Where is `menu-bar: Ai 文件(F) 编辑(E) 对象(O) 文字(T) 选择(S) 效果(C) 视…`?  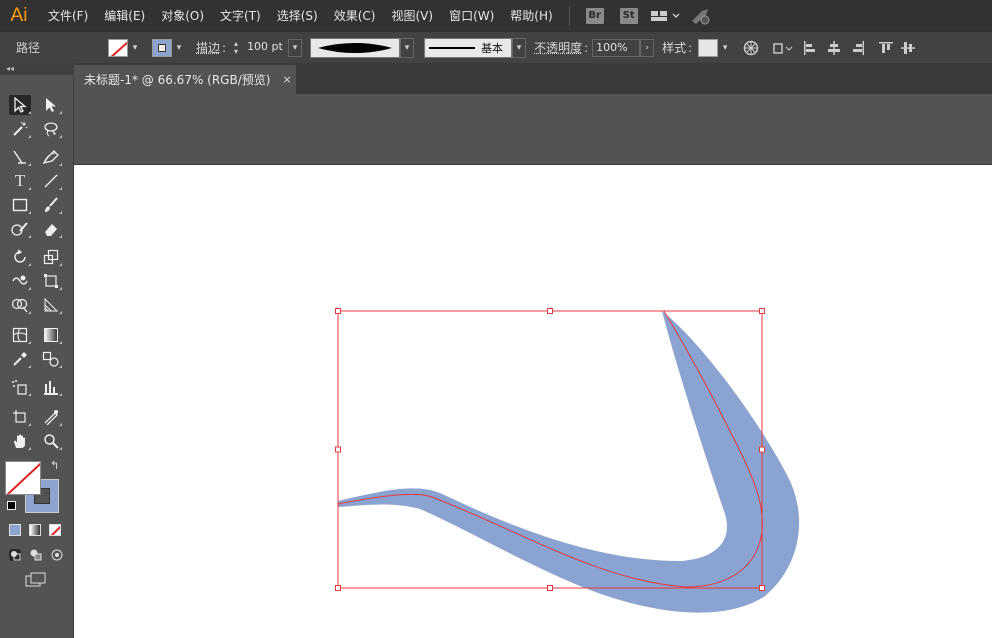 menu-bar: Ai 文件(F) 编辑(E) 对象(O) 文字(T) 选择(S) 效果(C) 视… is located at coordinates (496, 15).